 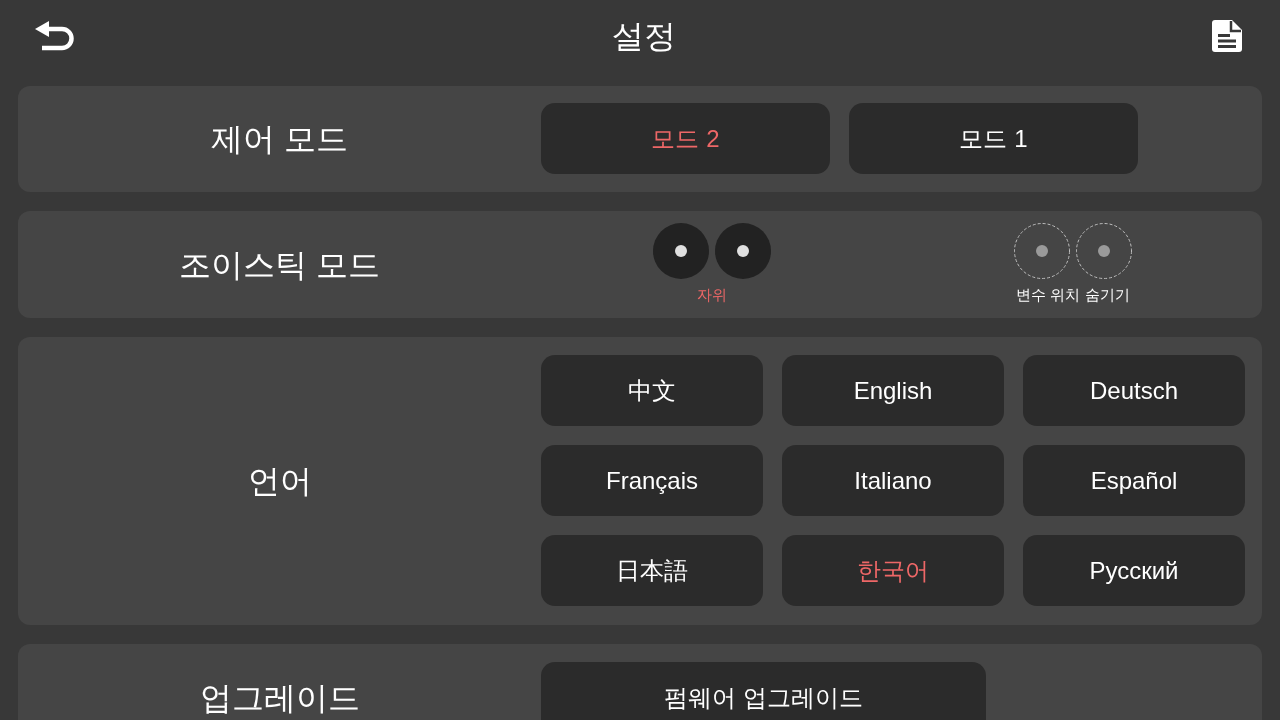 What do you see at coordinates (993, 138) in the screenshot?
I see `option-button: 모드 1` at bounding box center [993, 138].